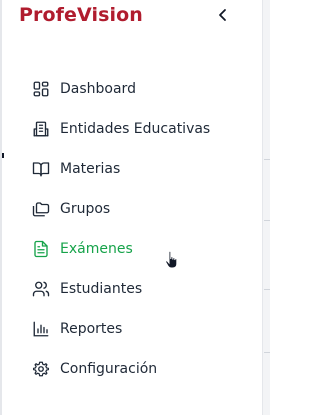  I want to click on users-icon, so click(41, 289).